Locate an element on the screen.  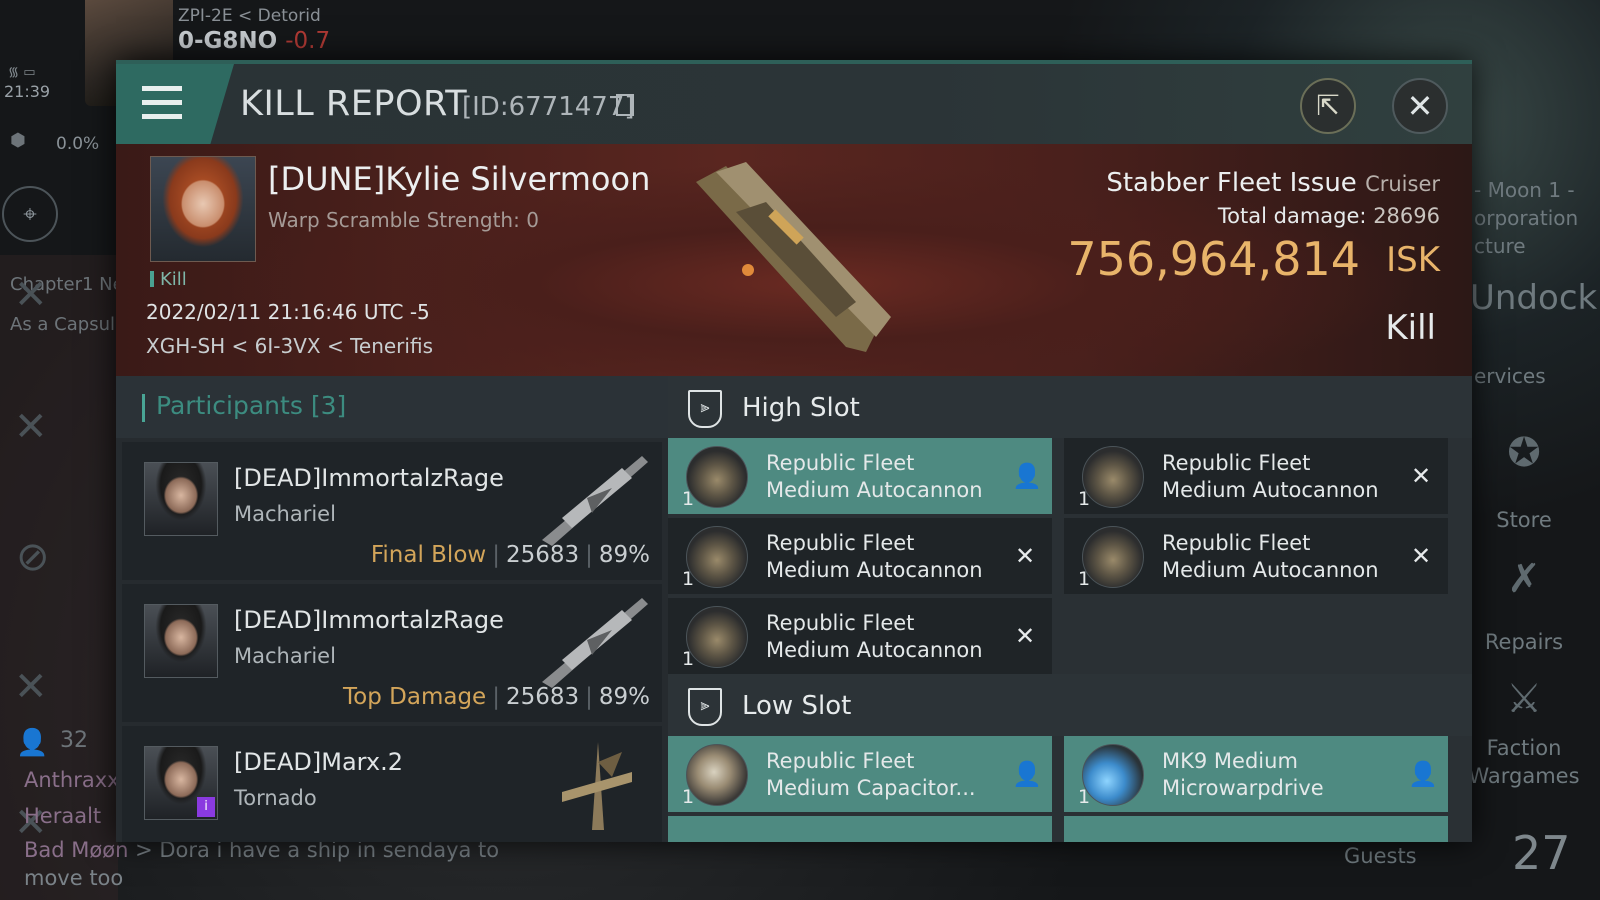
system-name: 0-G8NO is located at coordinates (228, 41).